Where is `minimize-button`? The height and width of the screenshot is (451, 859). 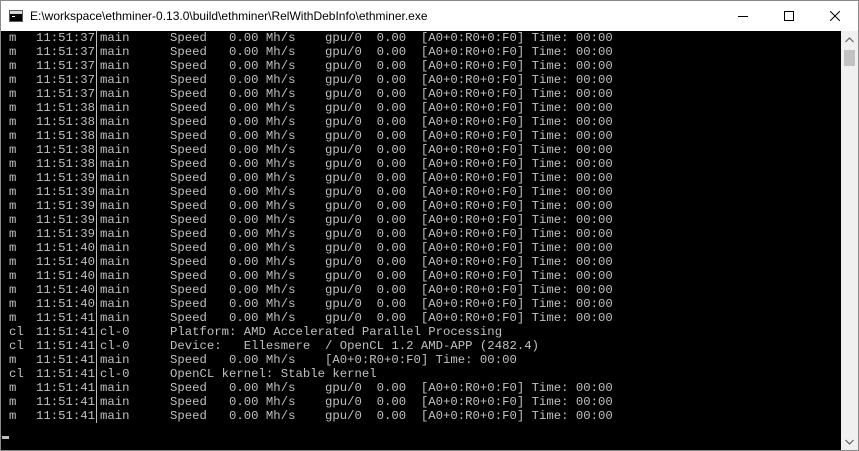
minimize-button is located at coordinates (743, 16).